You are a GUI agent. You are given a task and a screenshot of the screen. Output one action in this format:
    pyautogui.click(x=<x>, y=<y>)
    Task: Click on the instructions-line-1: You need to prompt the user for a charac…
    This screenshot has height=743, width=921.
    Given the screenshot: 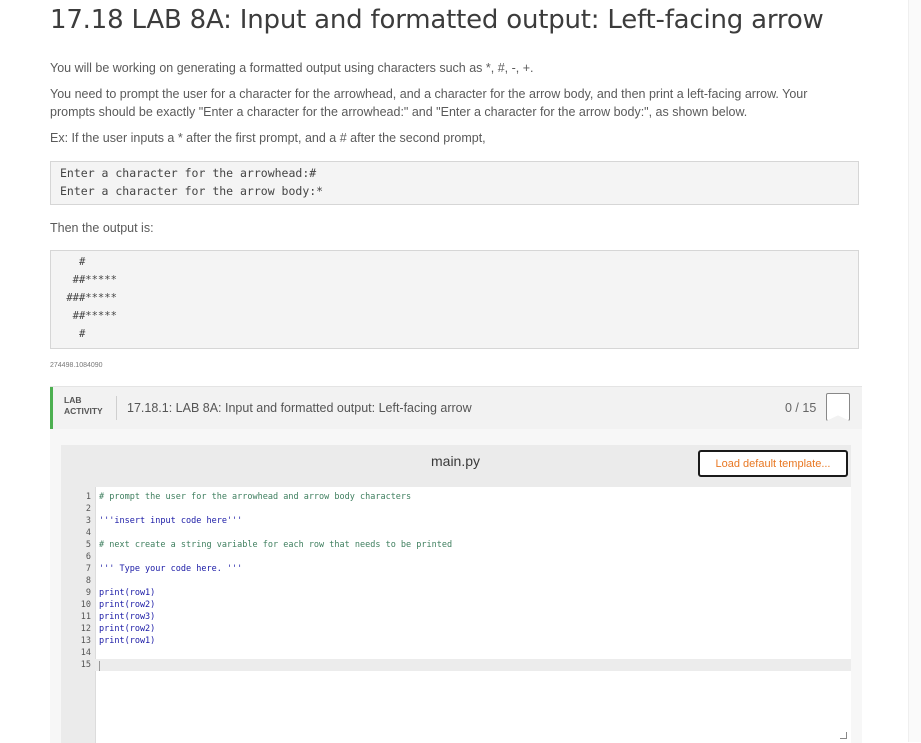 What is the action you would take?
    pyautogui.click(x=429, y=94)
    